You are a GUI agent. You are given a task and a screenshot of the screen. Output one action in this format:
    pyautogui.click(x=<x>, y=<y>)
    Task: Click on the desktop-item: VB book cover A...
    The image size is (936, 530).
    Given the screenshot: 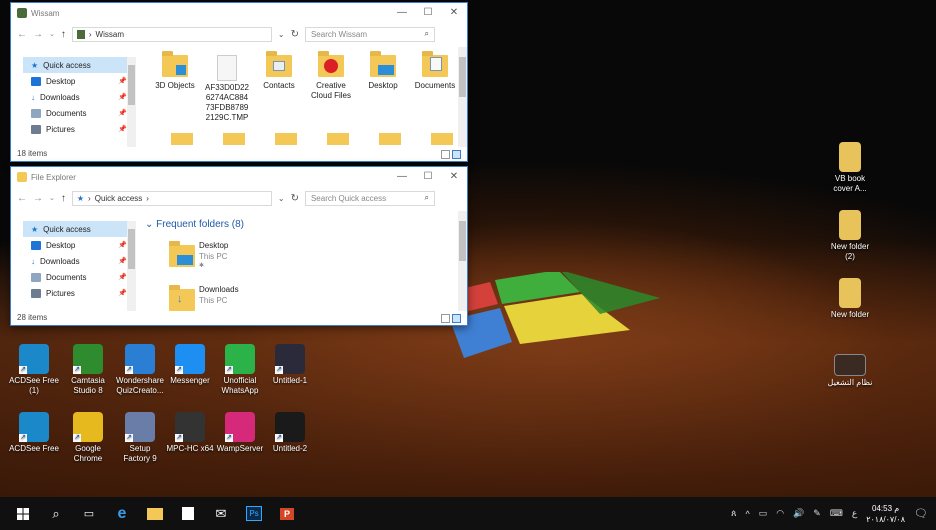 What is the action you would take?
    pyautogui.click(x=850, y=168)
    